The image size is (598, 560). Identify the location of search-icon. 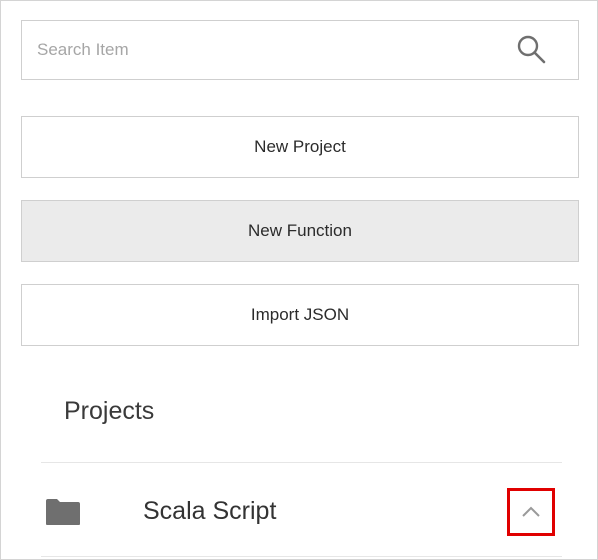
(532, 50).